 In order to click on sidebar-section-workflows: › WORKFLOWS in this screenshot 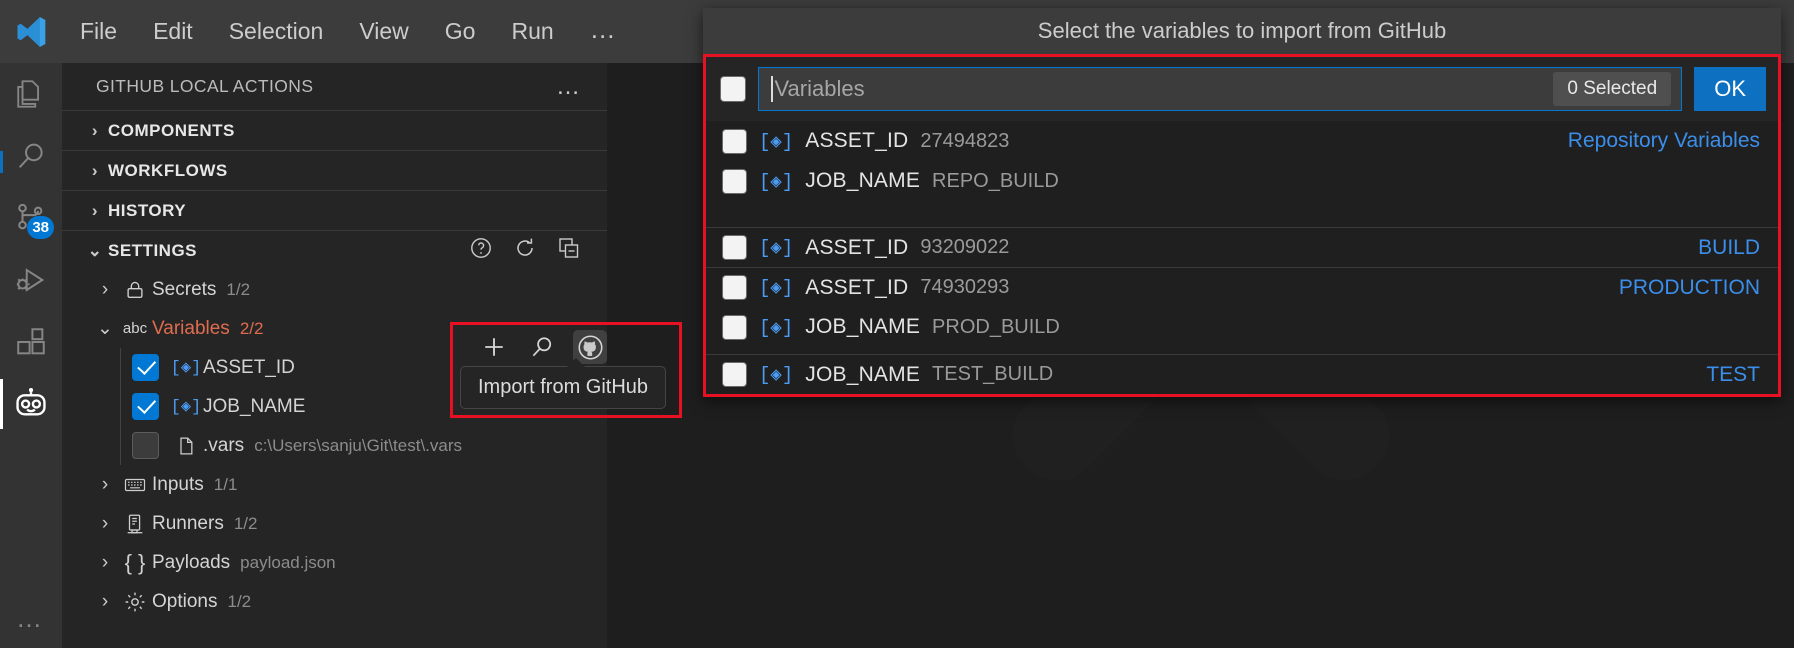, I will do `click(334, 170)`.